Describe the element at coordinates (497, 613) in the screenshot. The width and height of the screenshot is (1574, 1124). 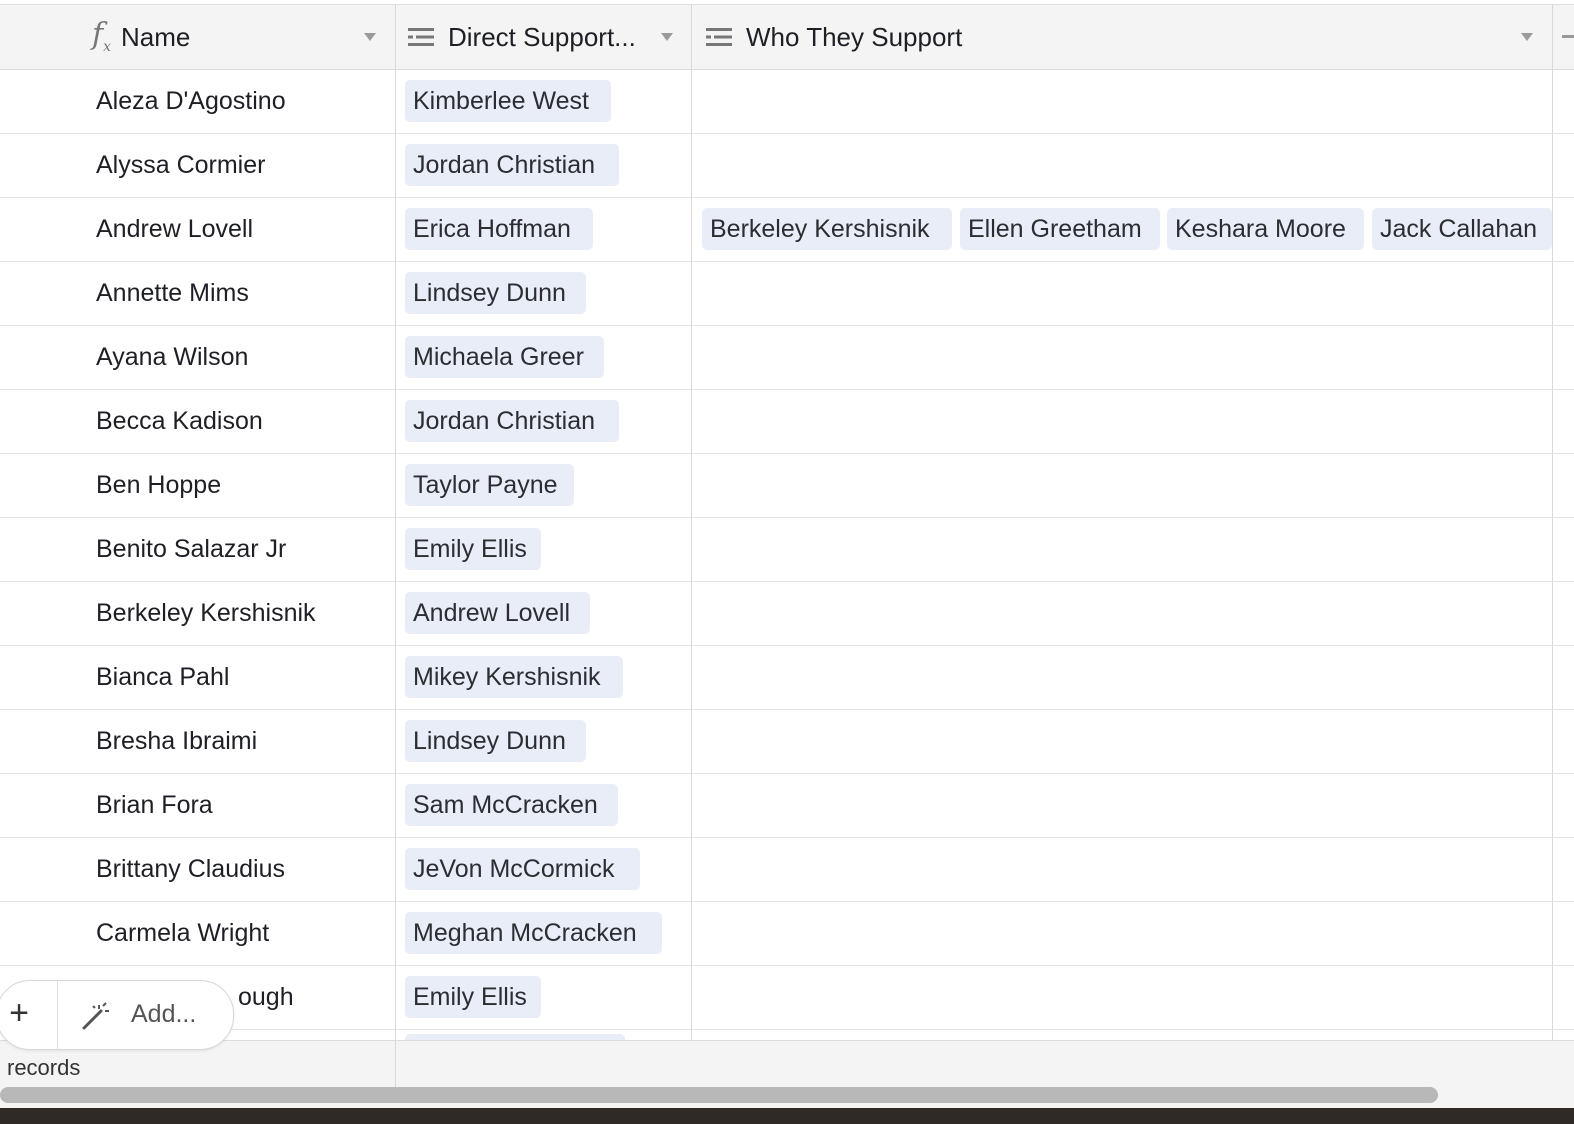
I see `direct-support-chip: Andrew Lovell` at that location.